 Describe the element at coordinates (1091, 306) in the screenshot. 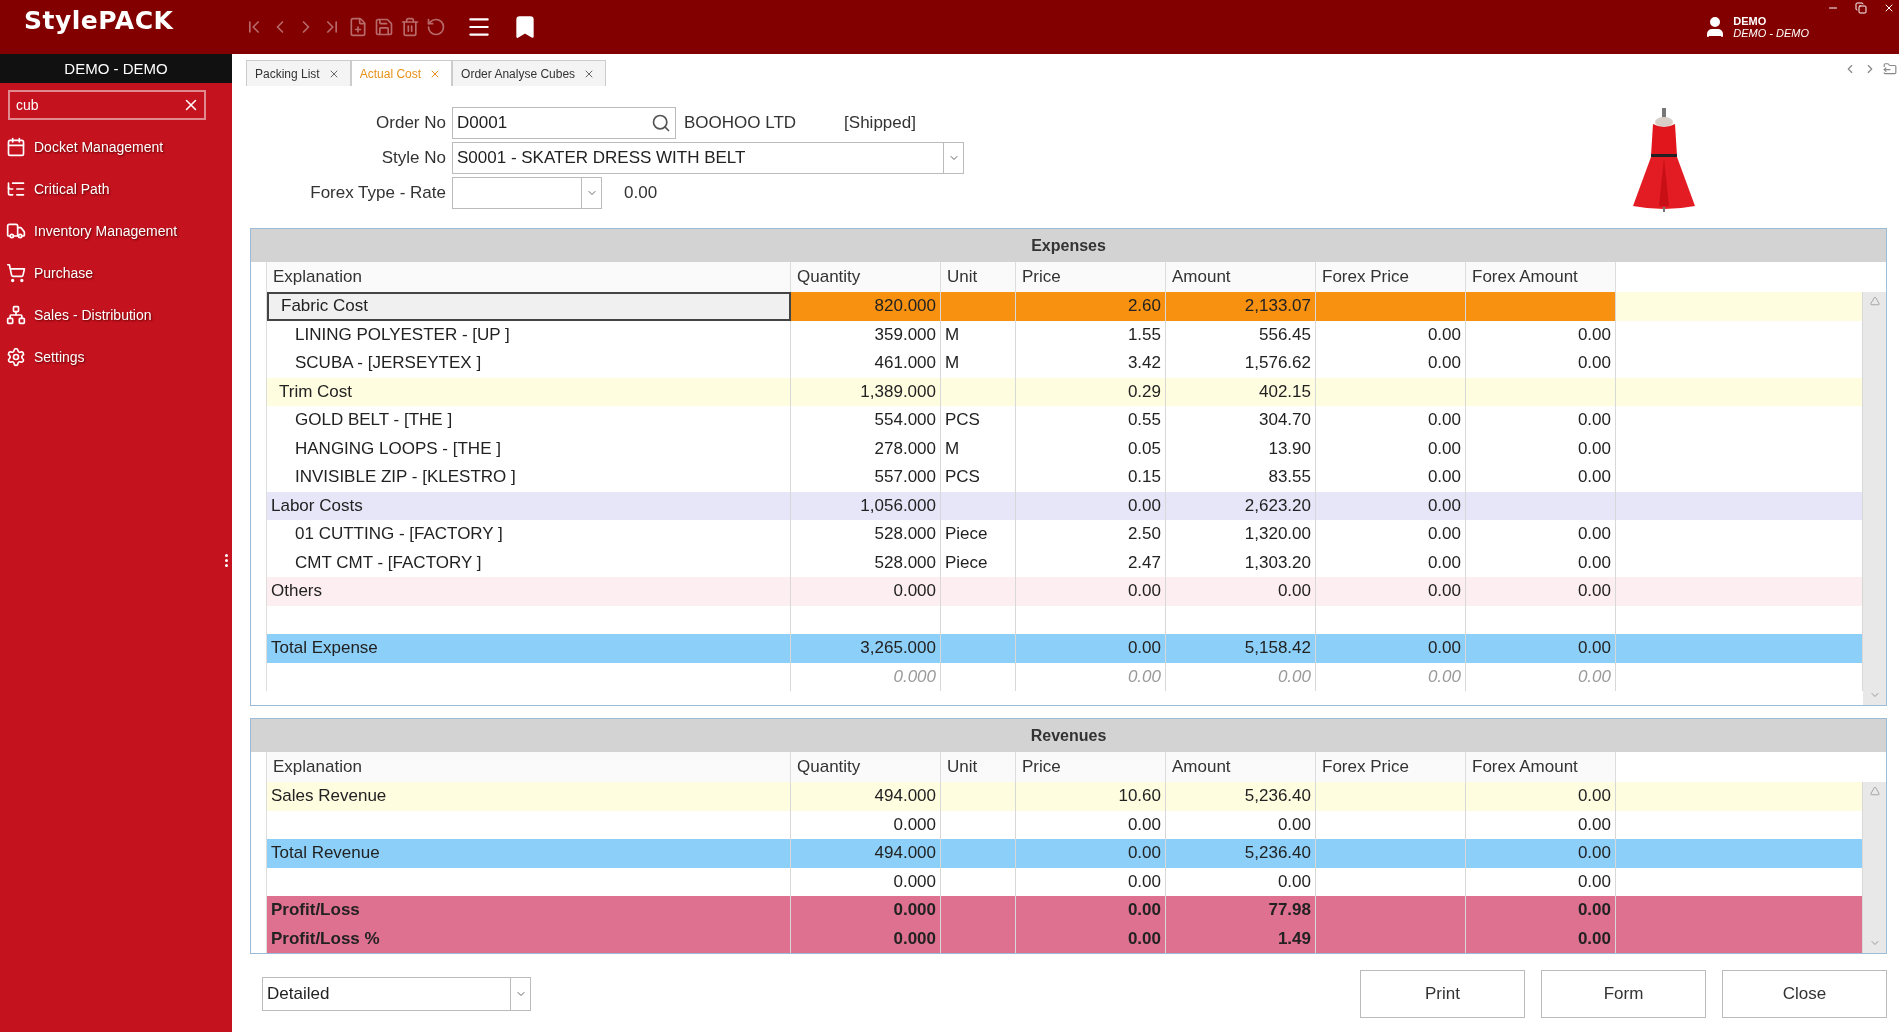

I see `table-cell: 2.60` at that location.